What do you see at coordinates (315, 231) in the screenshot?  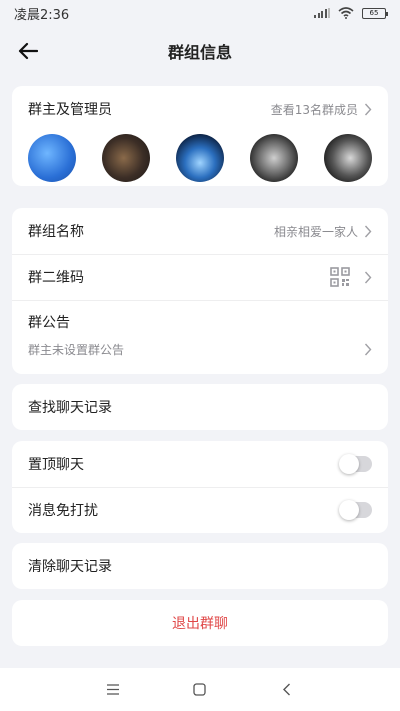 I see `group-name-value: 相亲相爱一家人` at bounding box center [315, 231].